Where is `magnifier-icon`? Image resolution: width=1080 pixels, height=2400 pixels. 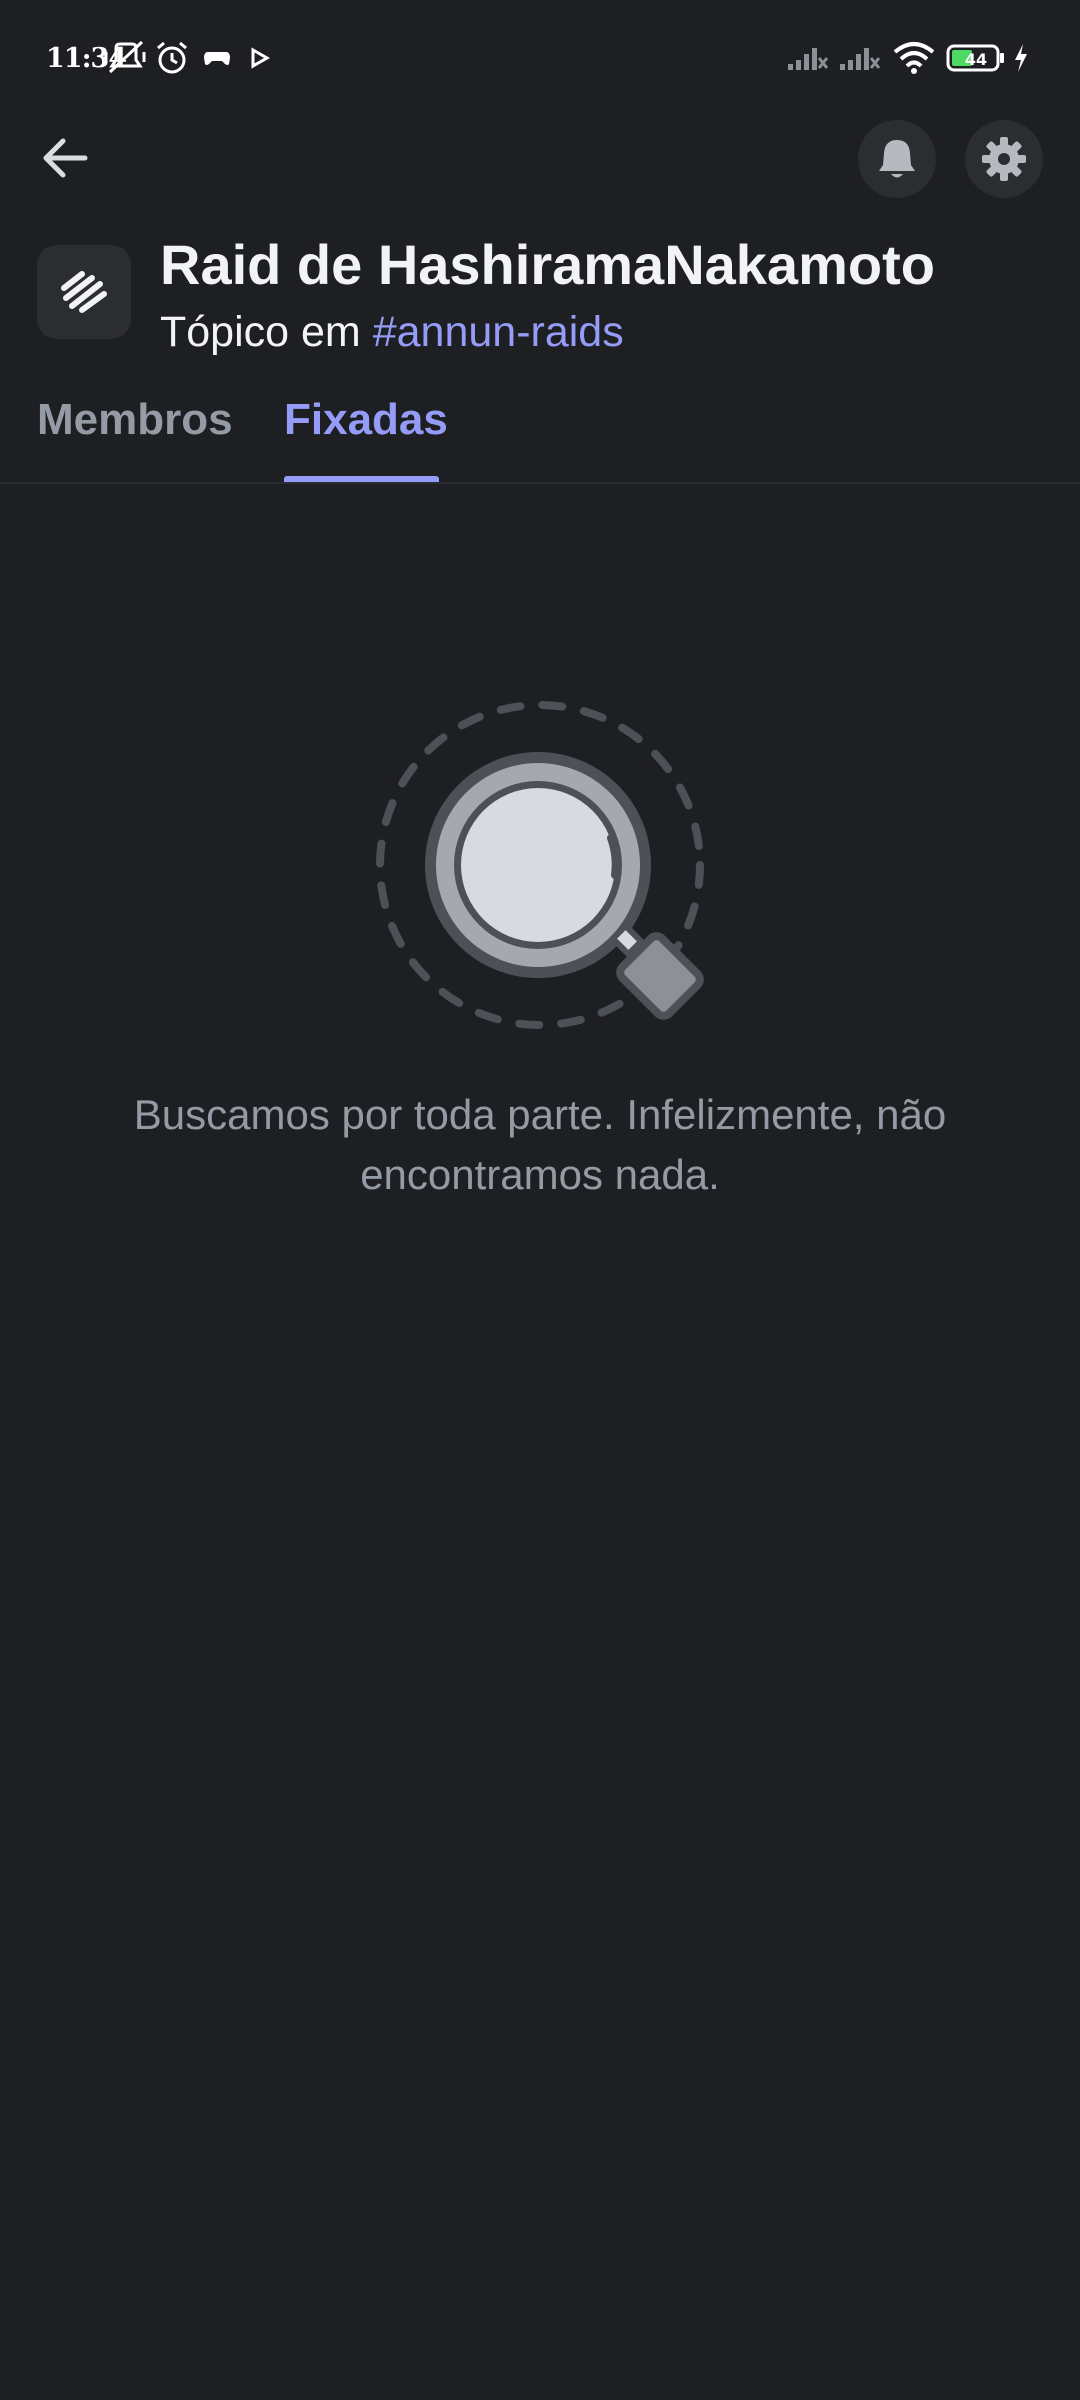 magnifier-icon is located at coordinates (540, 865).